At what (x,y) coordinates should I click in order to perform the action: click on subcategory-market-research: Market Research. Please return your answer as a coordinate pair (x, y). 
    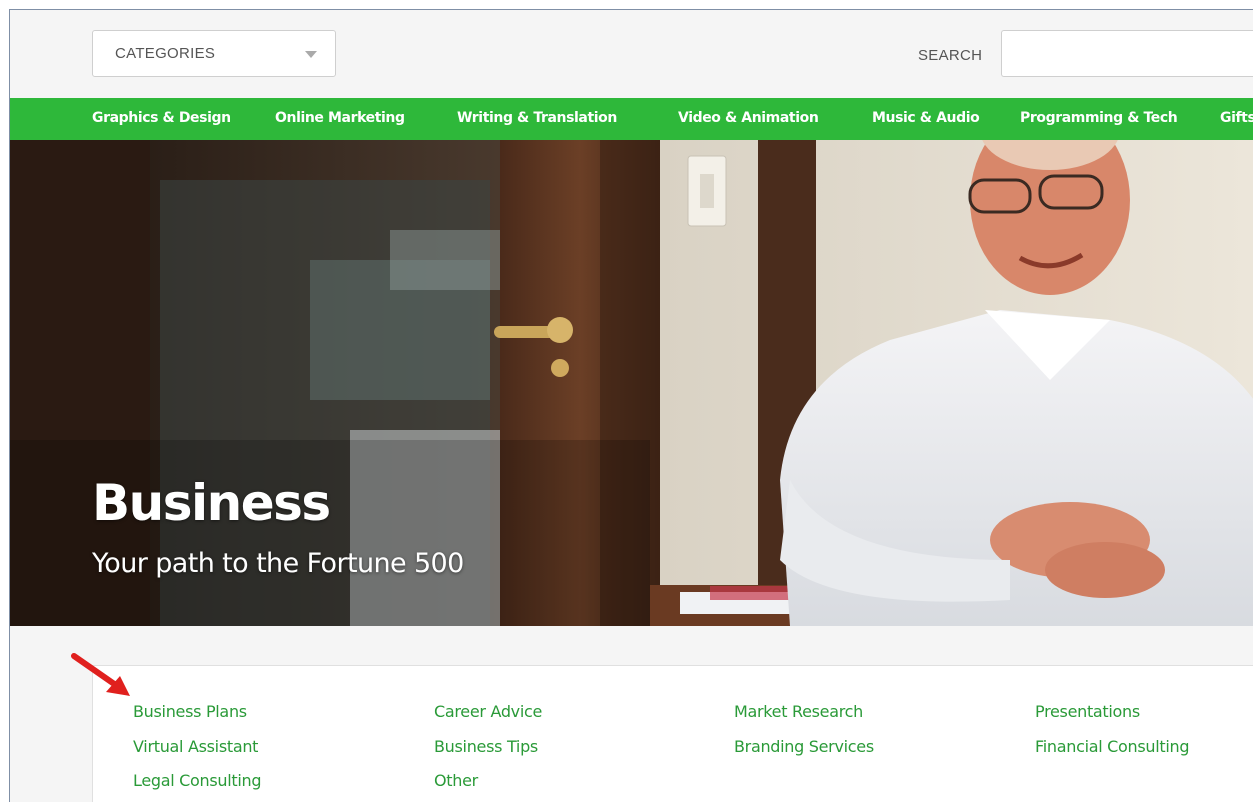
    Looking at the image, I should click on (798, 711).